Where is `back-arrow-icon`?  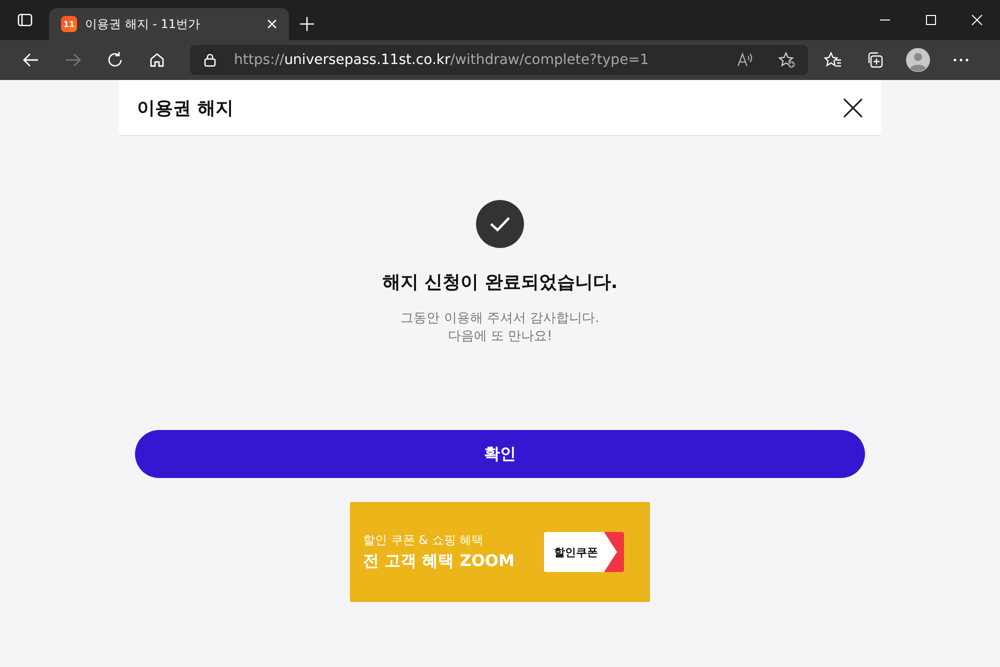 back-arrow-icon is located at coordinates (31, 60).